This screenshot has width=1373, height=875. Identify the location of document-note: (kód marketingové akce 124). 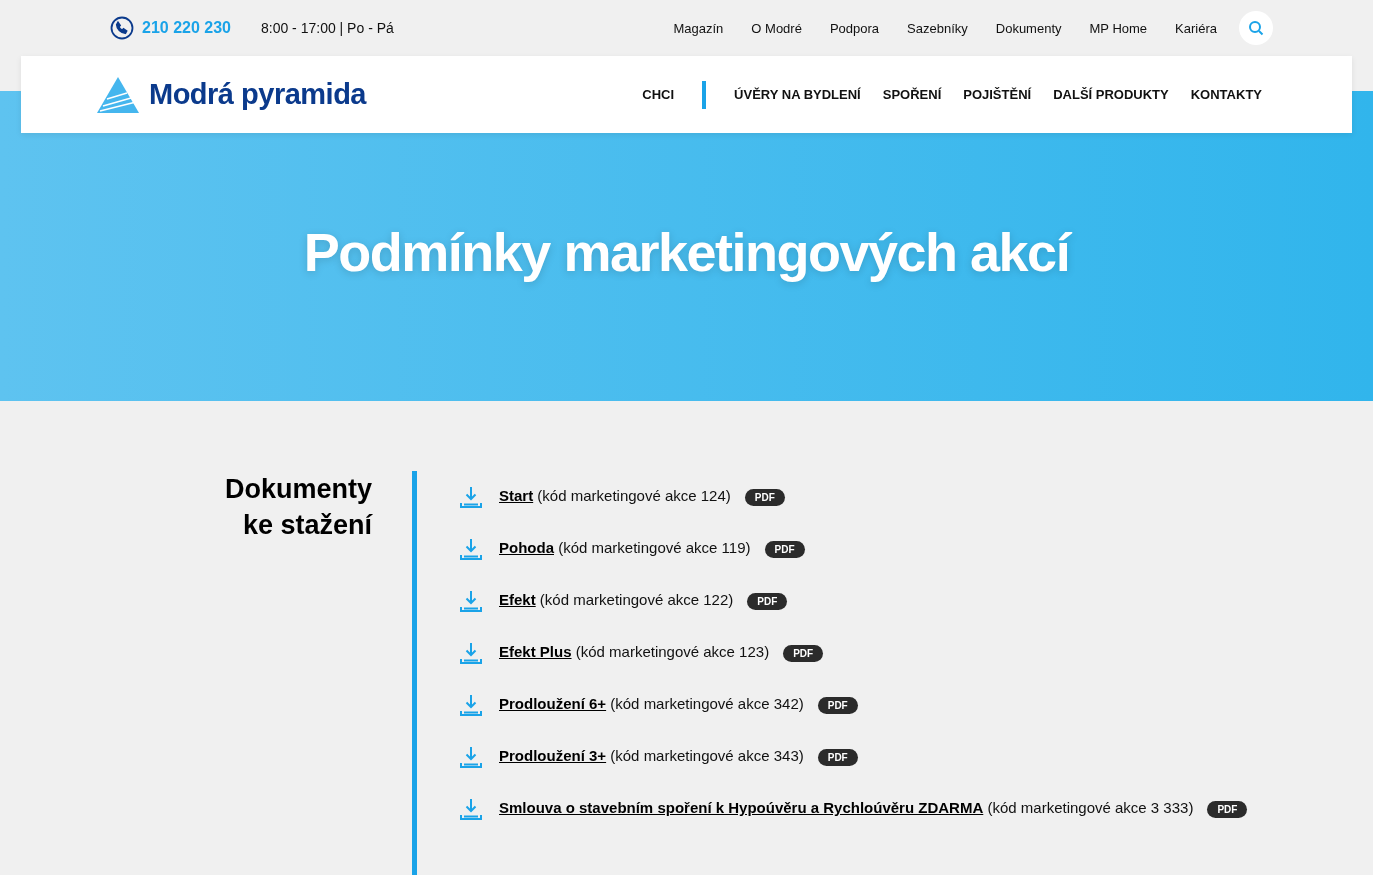
(634, 495).